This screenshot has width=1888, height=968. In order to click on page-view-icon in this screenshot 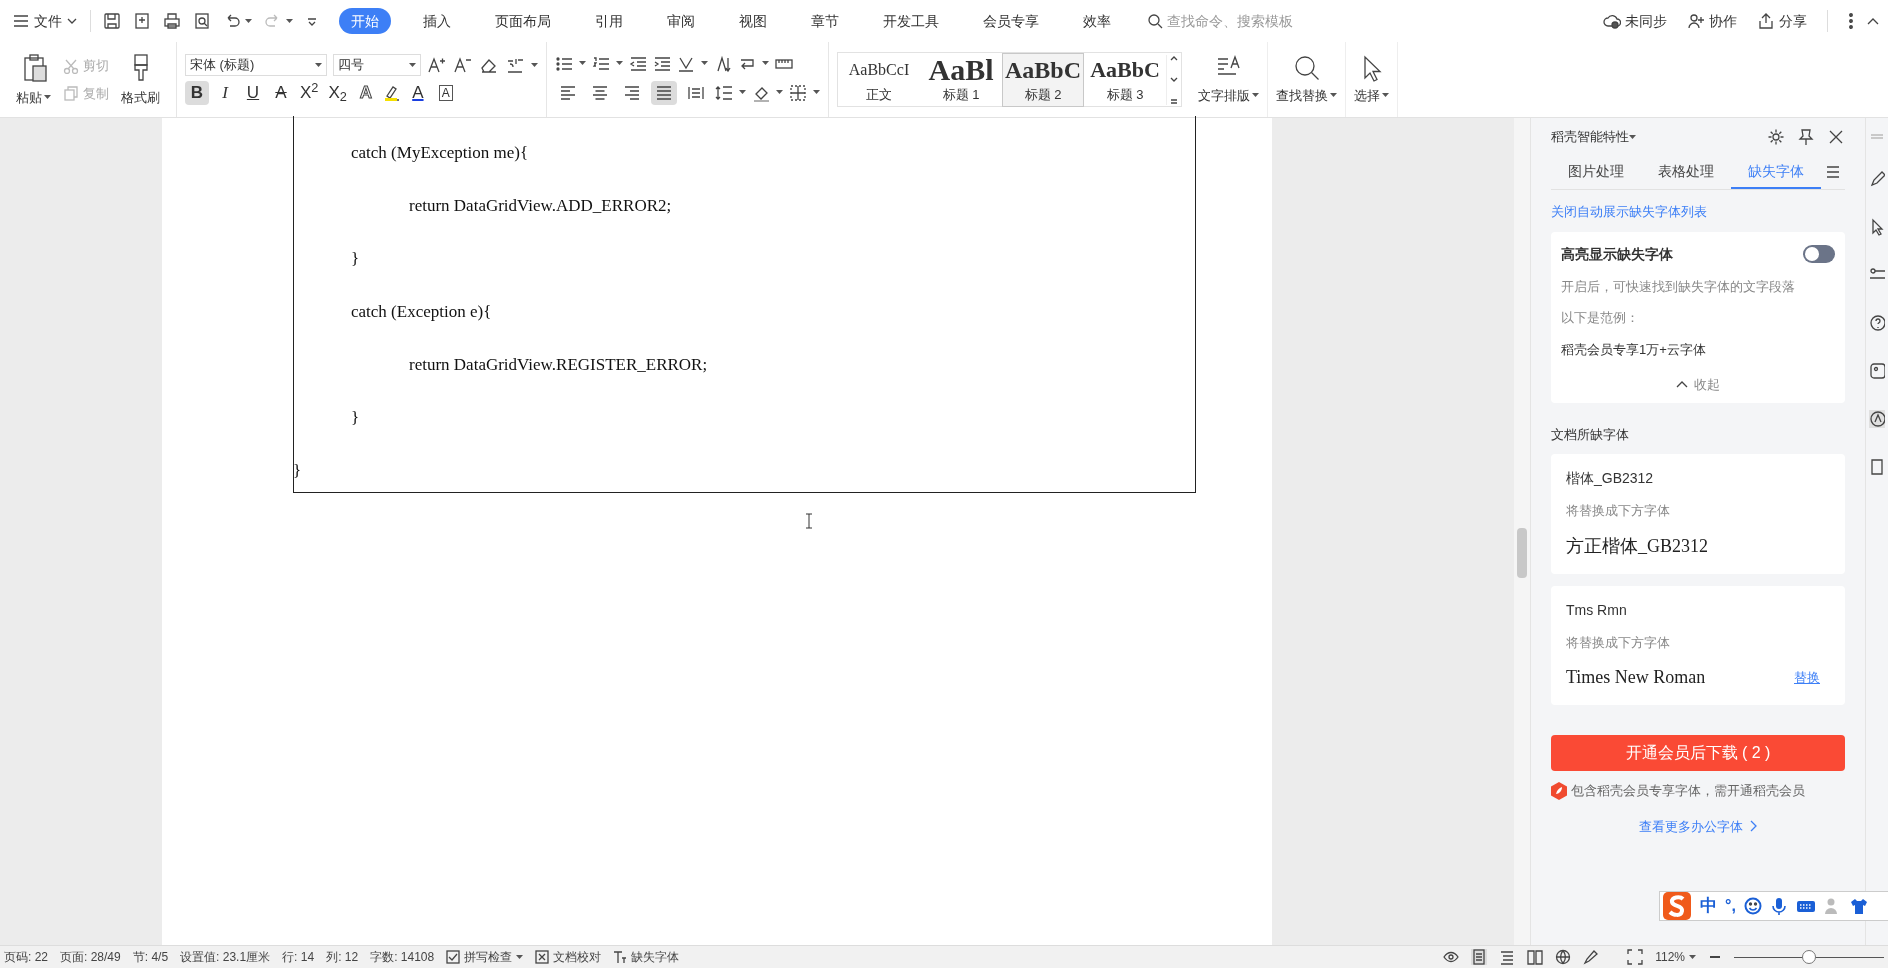, I will do `click(1479, 957)`.